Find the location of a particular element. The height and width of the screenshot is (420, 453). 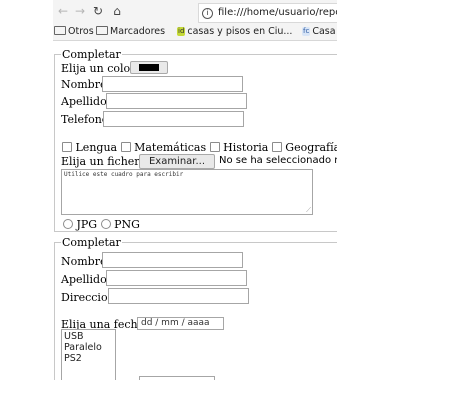

fotocasa-favicon: fc is located at coordinates (306, 31).